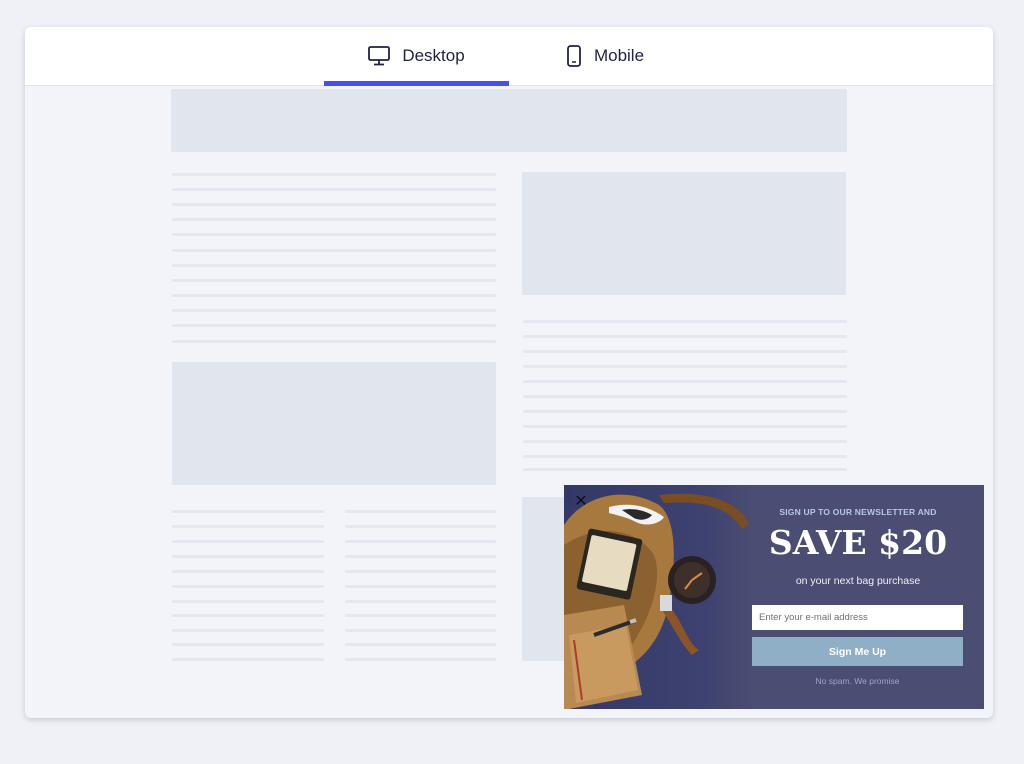 The width and height of the screenshot is (1024, 764). I want to click on email-input, so click(857, 617).